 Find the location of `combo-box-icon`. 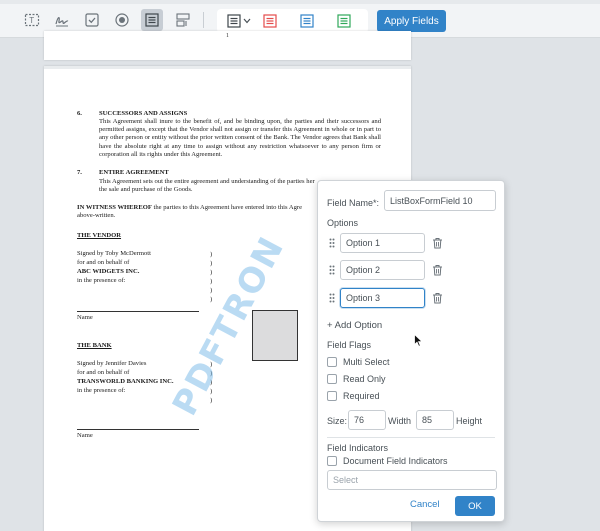

combo-box-icon is located at coordinates (183, 20).